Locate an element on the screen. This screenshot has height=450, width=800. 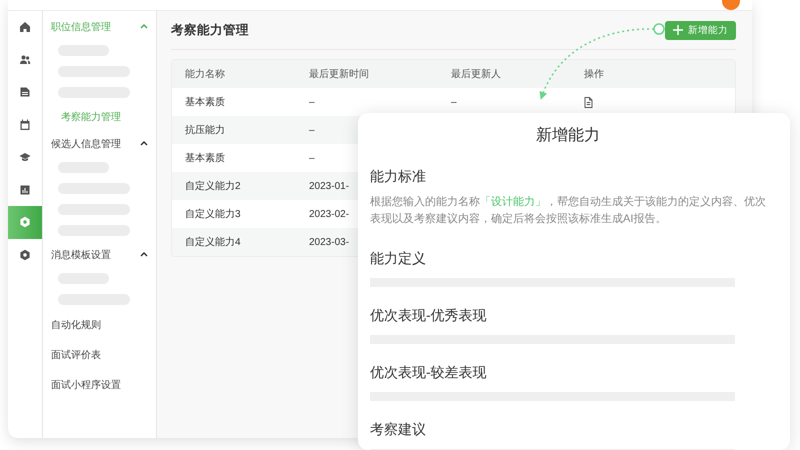
menu-item: 面试评价表 is located at coordinates (99, 355).